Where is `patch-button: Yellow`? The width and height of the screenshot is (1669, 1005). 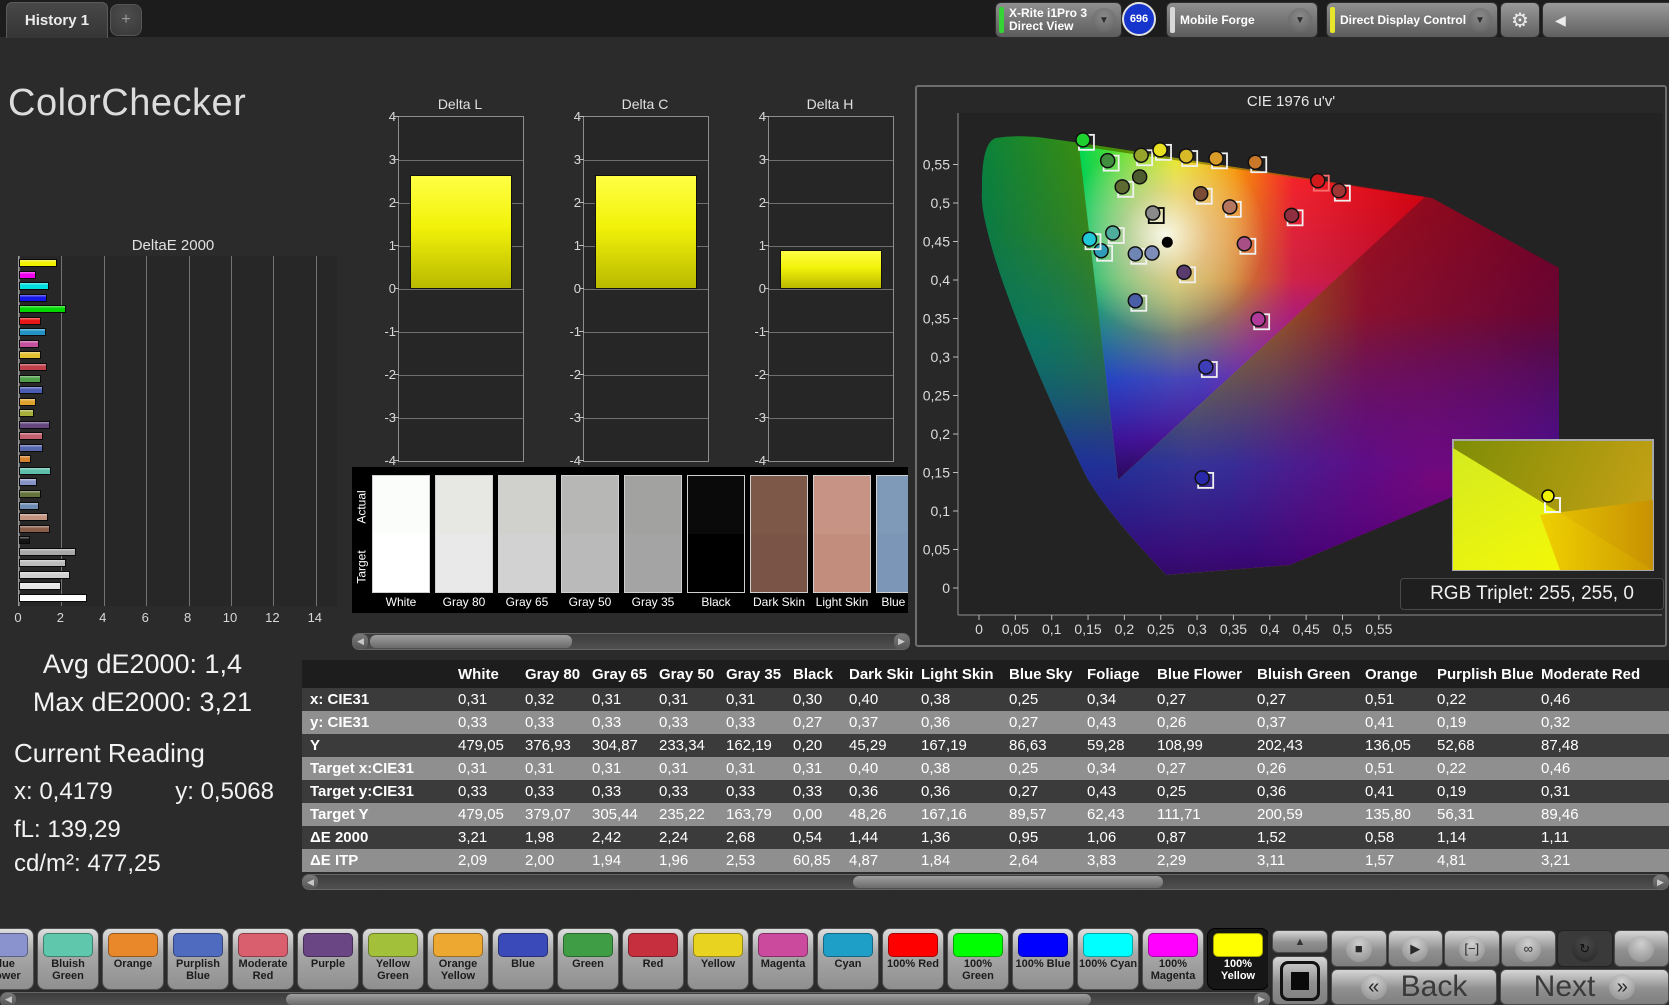
patch-button: Yellow is located at coordinates (718, 959).